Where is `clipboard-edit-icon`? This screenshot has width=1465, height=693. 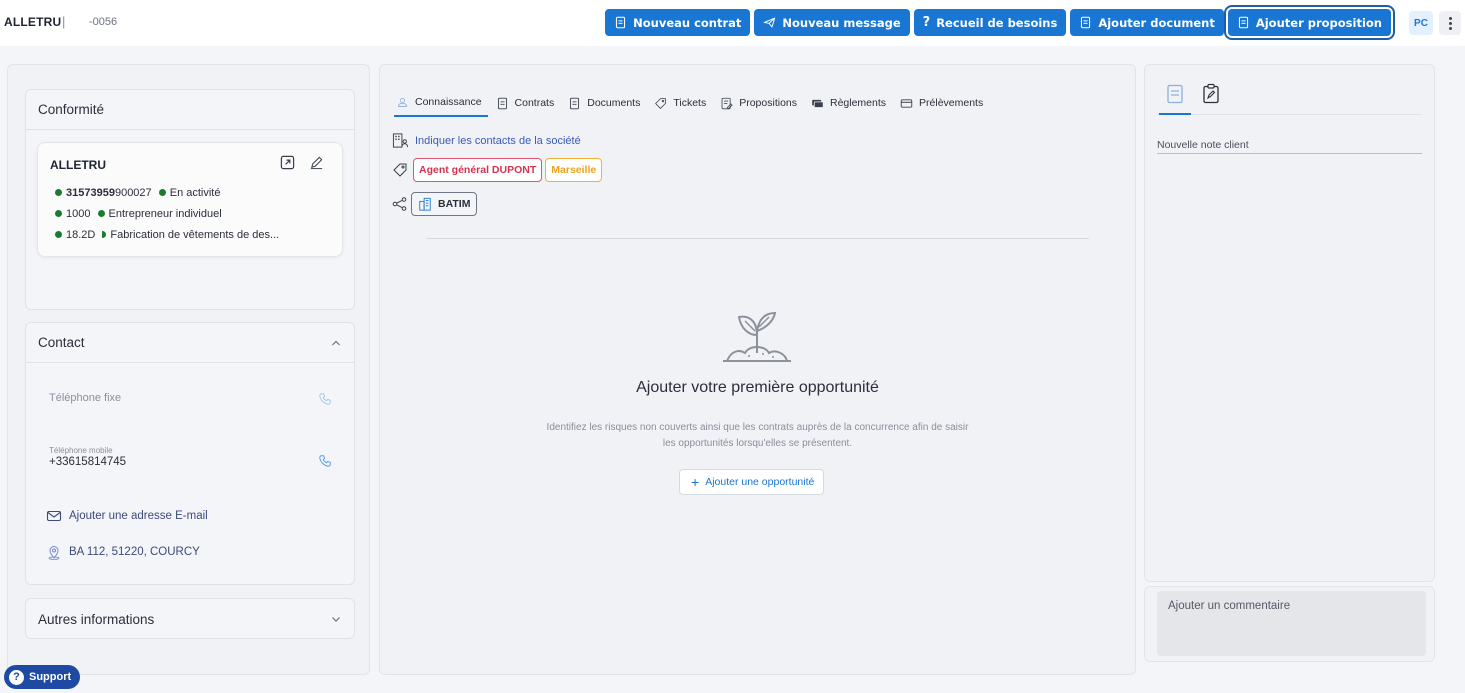
clipboard-edit-icon is located at coordinates (1211, 93).